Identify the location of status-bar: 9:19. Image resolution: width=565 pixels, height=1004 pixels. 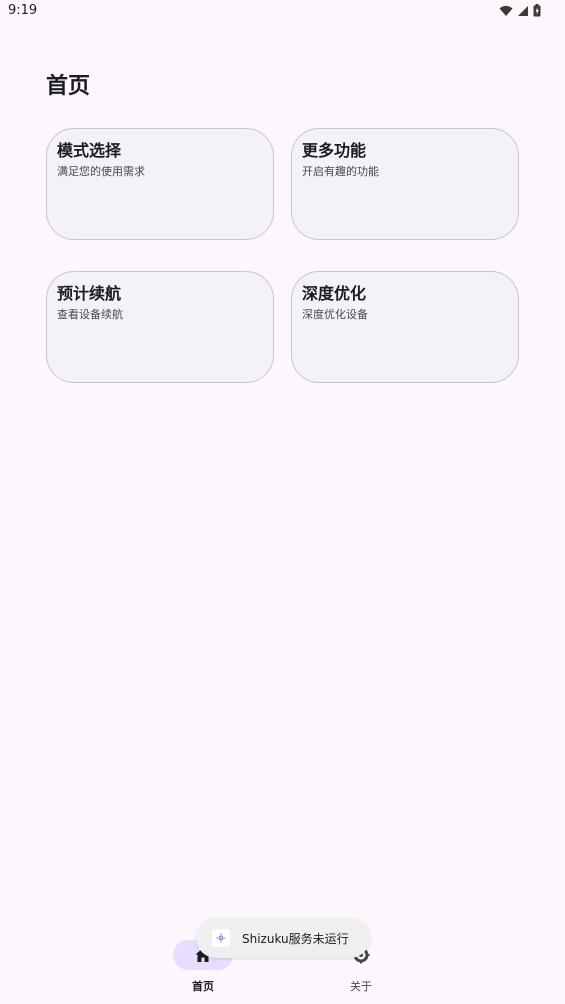
(282, 12).